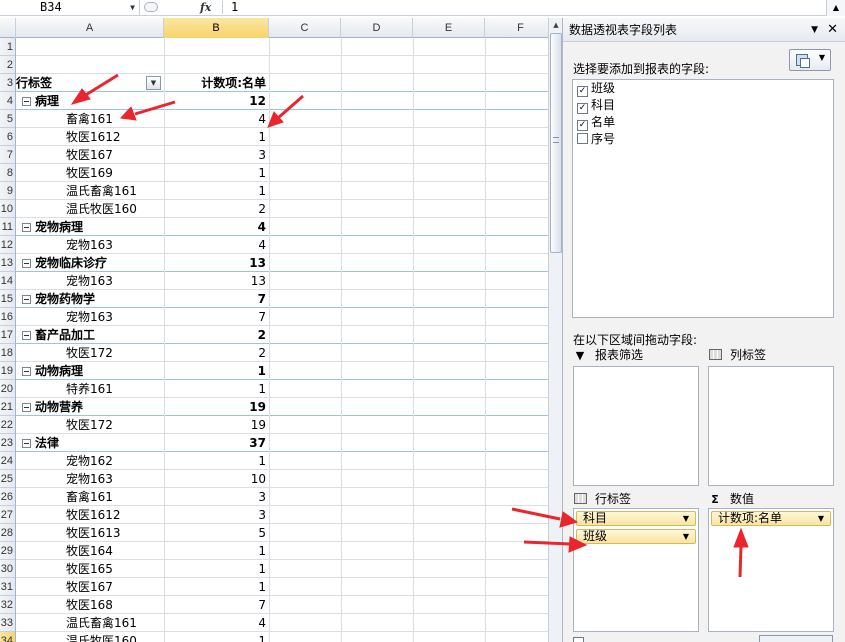  I want to click on field-layout-button: ▼, so click(810, 60).